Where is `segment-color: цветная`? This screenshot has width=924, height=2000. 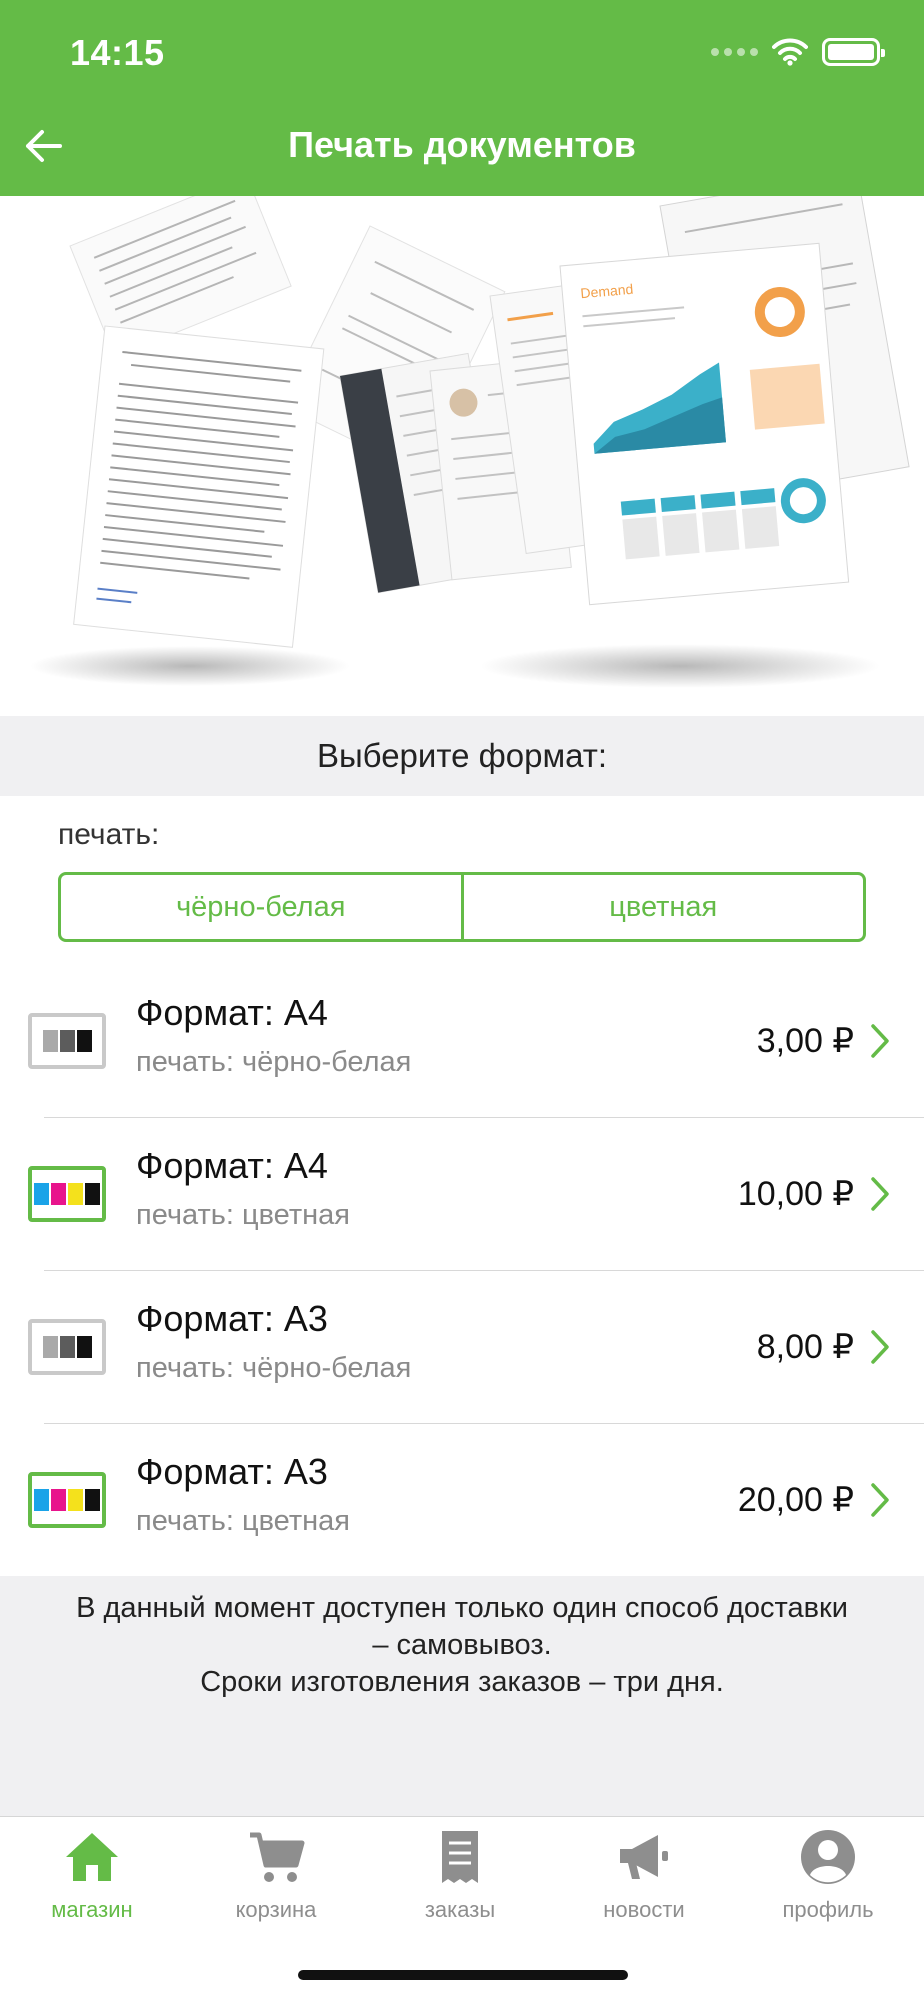
segment-color: цветная is located at coordinates (662, 907).